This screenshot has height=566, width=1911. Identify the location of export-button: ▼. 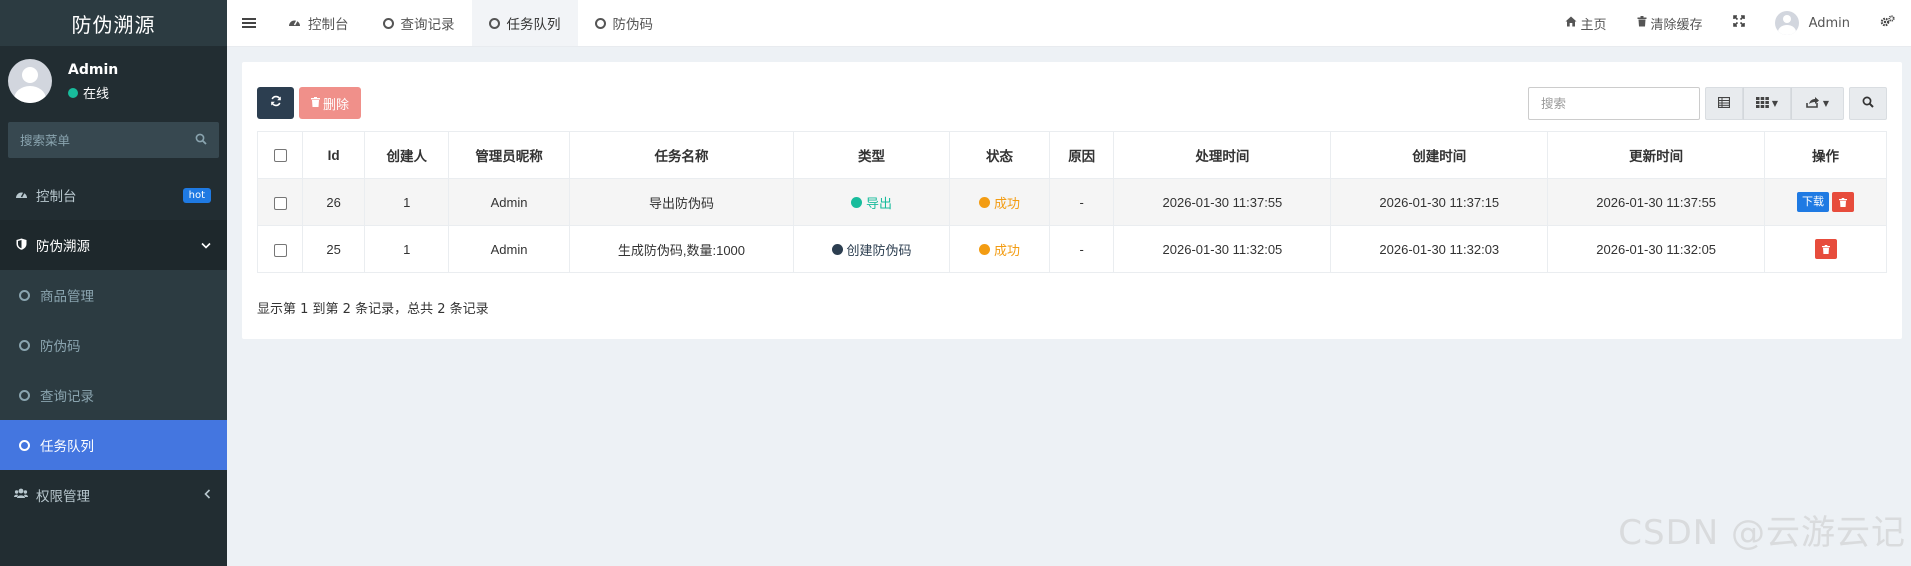
(1817, 103).